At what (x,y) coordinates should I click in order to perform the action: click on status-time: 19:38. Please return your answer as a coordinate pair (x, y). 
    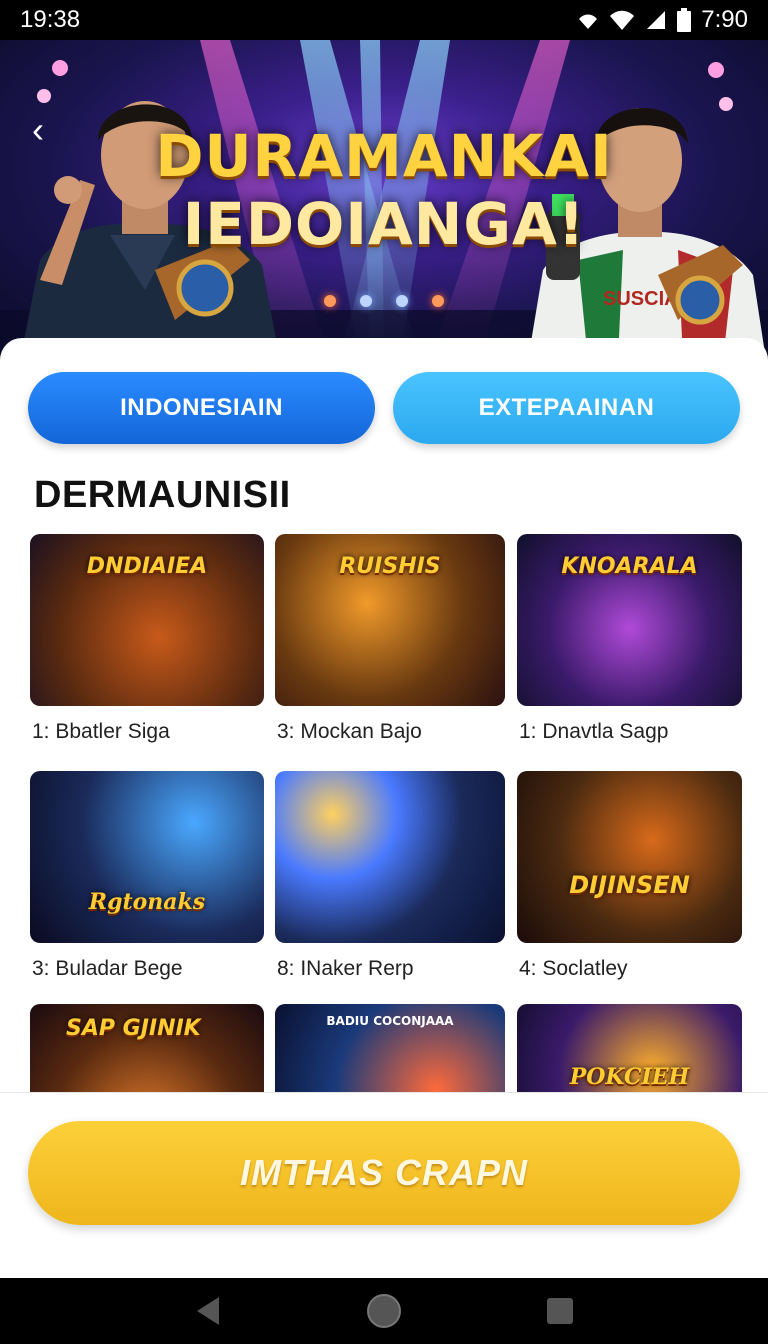
    Looking at the image, I should click on (50, 19).